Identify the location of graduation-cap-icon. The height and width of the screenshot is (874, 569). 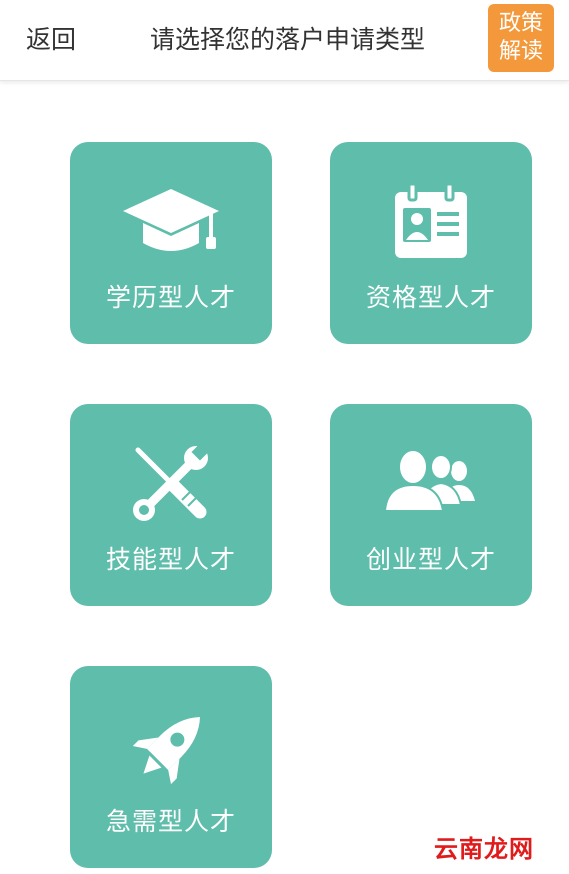
(171, 222).